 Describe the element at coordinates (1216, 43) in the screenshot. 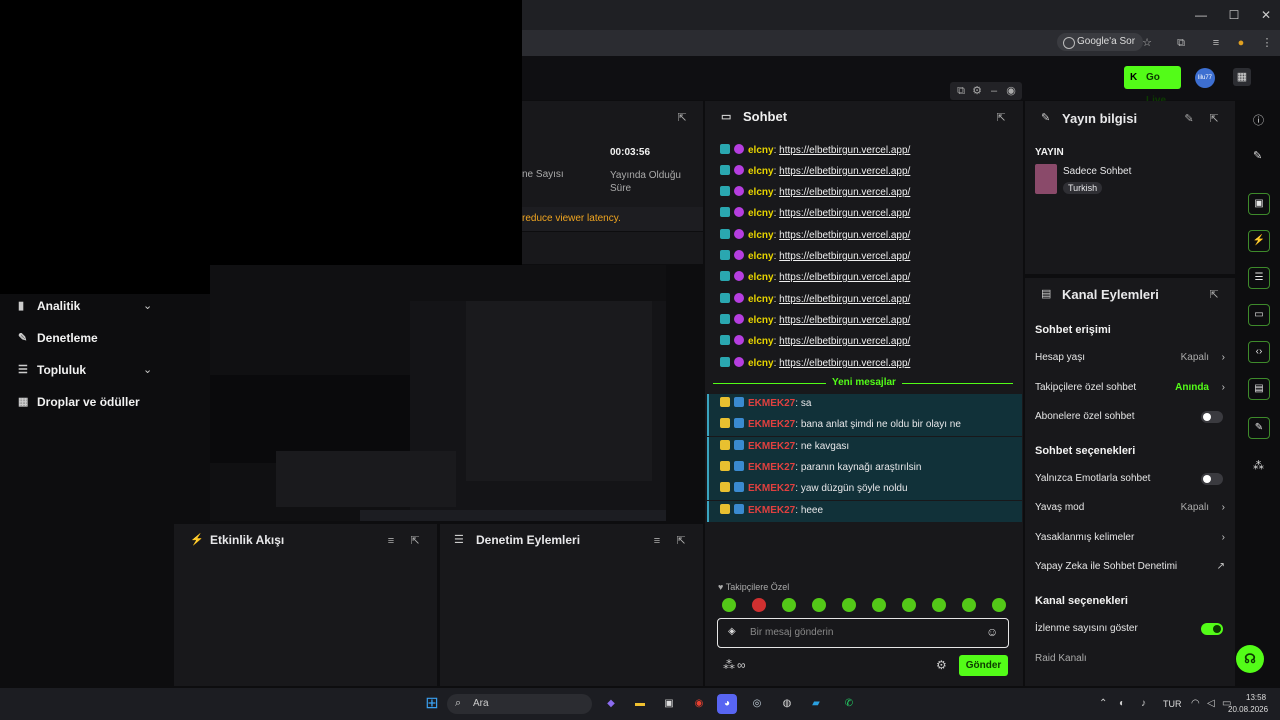

I see `media-icon: ≡` at that location.